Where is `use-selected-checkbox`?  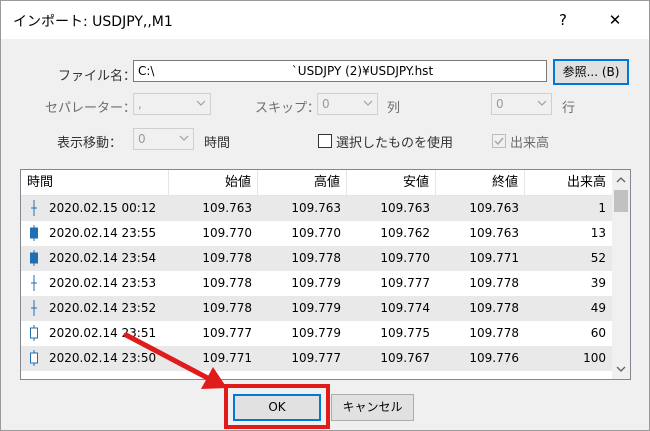 use-selected-checkbox is located at coordinates (325, 141).